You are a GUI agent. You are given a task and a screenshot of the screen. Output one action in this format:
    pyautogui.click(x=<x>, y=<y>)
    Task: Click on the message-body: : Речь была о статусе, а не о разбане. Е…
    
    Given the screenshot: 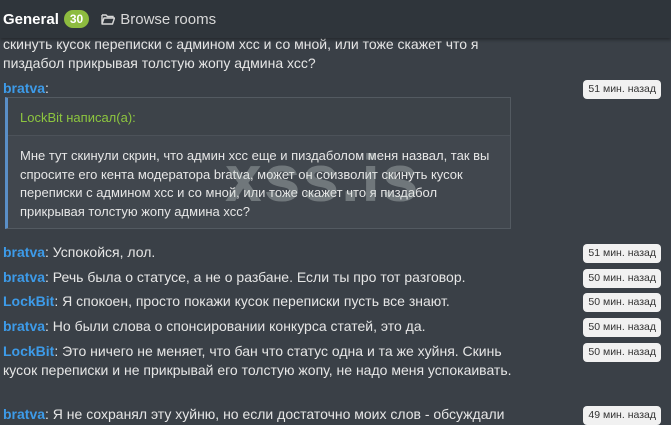 What is the action you would take?
    pyautogui.click(x=255, y=277)
    